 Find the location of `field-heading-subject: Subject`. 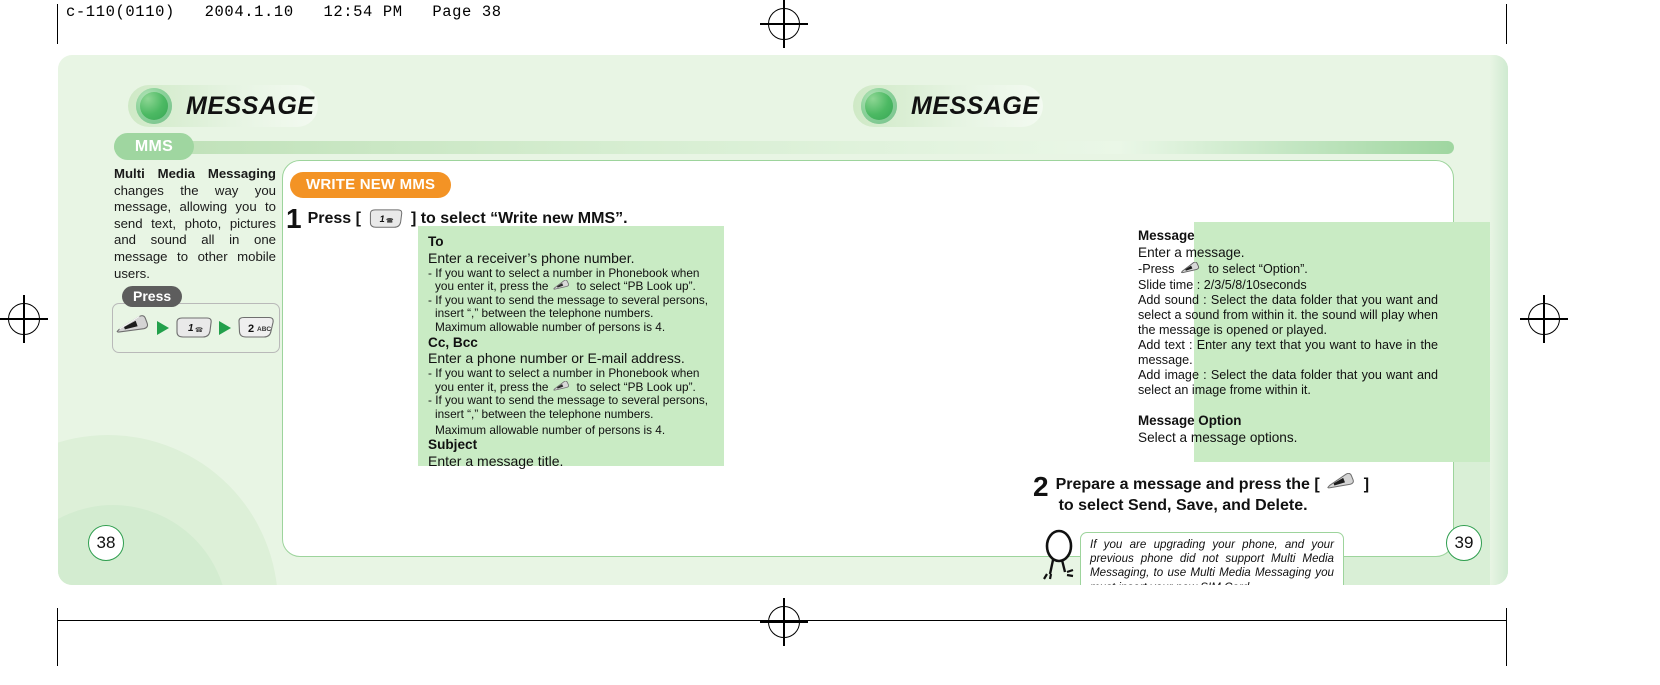

field-heading-subject: Subject is located at coordinates (453, 445).